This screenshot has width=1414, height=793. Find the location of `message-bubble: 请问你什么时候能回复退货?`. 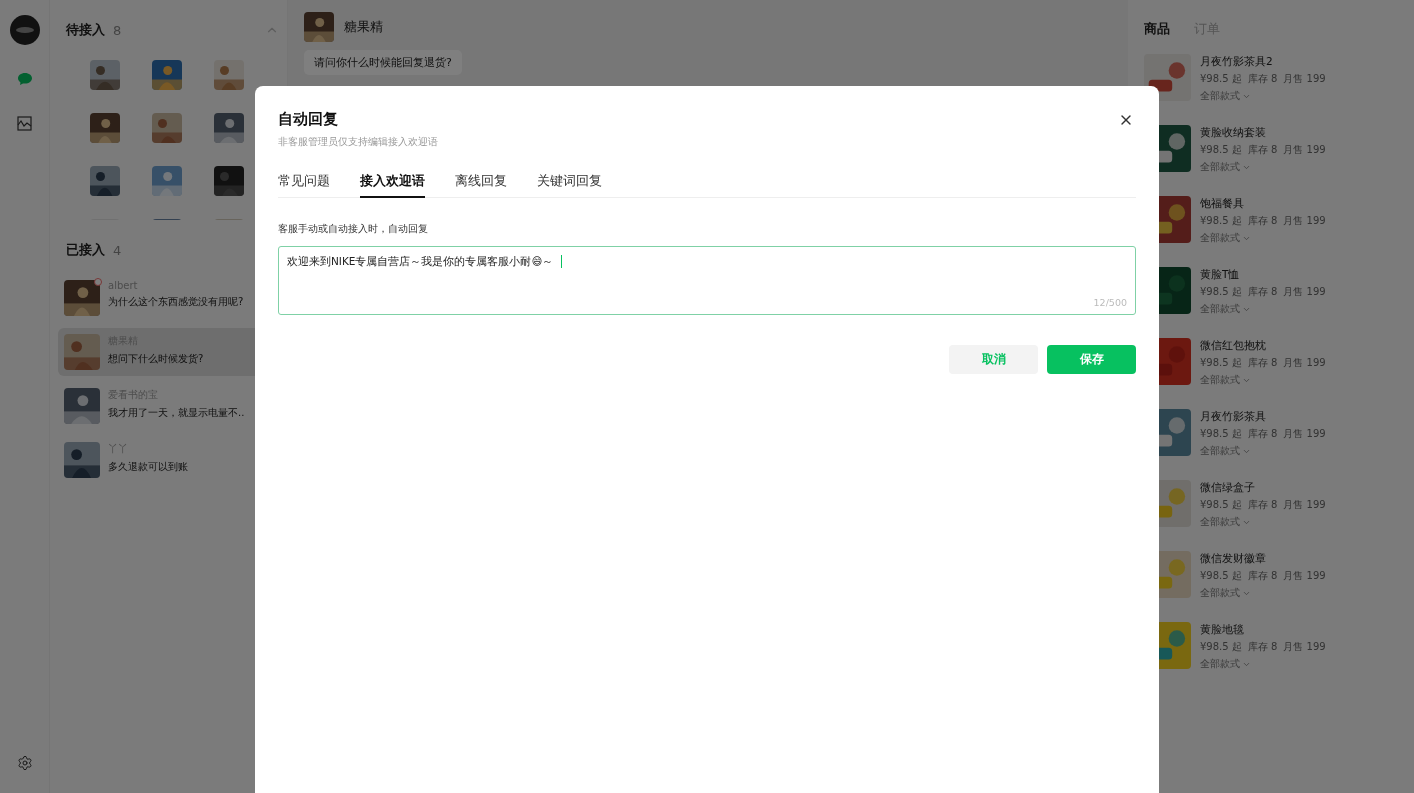

message-bubble: 请问你什么时候能回复退货? is located at coordinates (383, 62).